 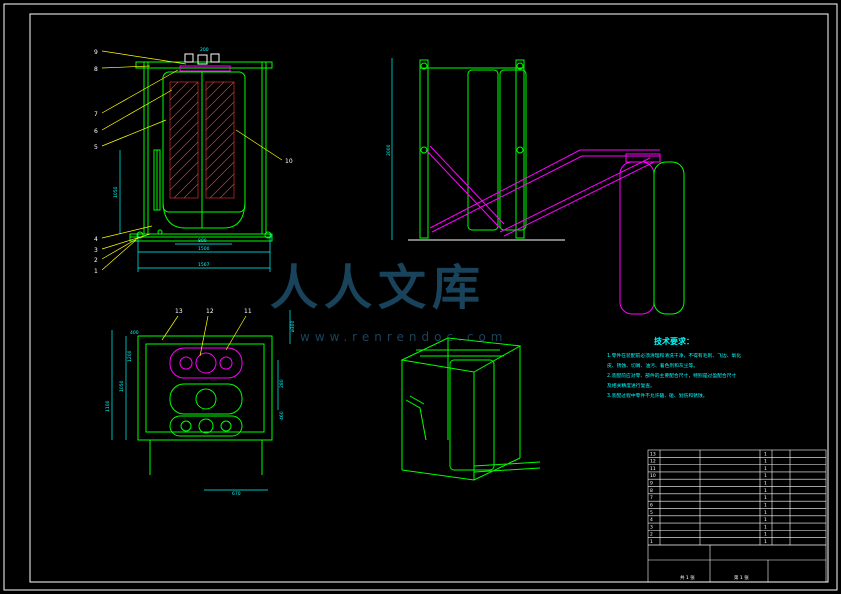 What do you see at coordinates (282, 415) in the screenshot?
I see `dim-top-460: 460` at bounding box center [282, 415].